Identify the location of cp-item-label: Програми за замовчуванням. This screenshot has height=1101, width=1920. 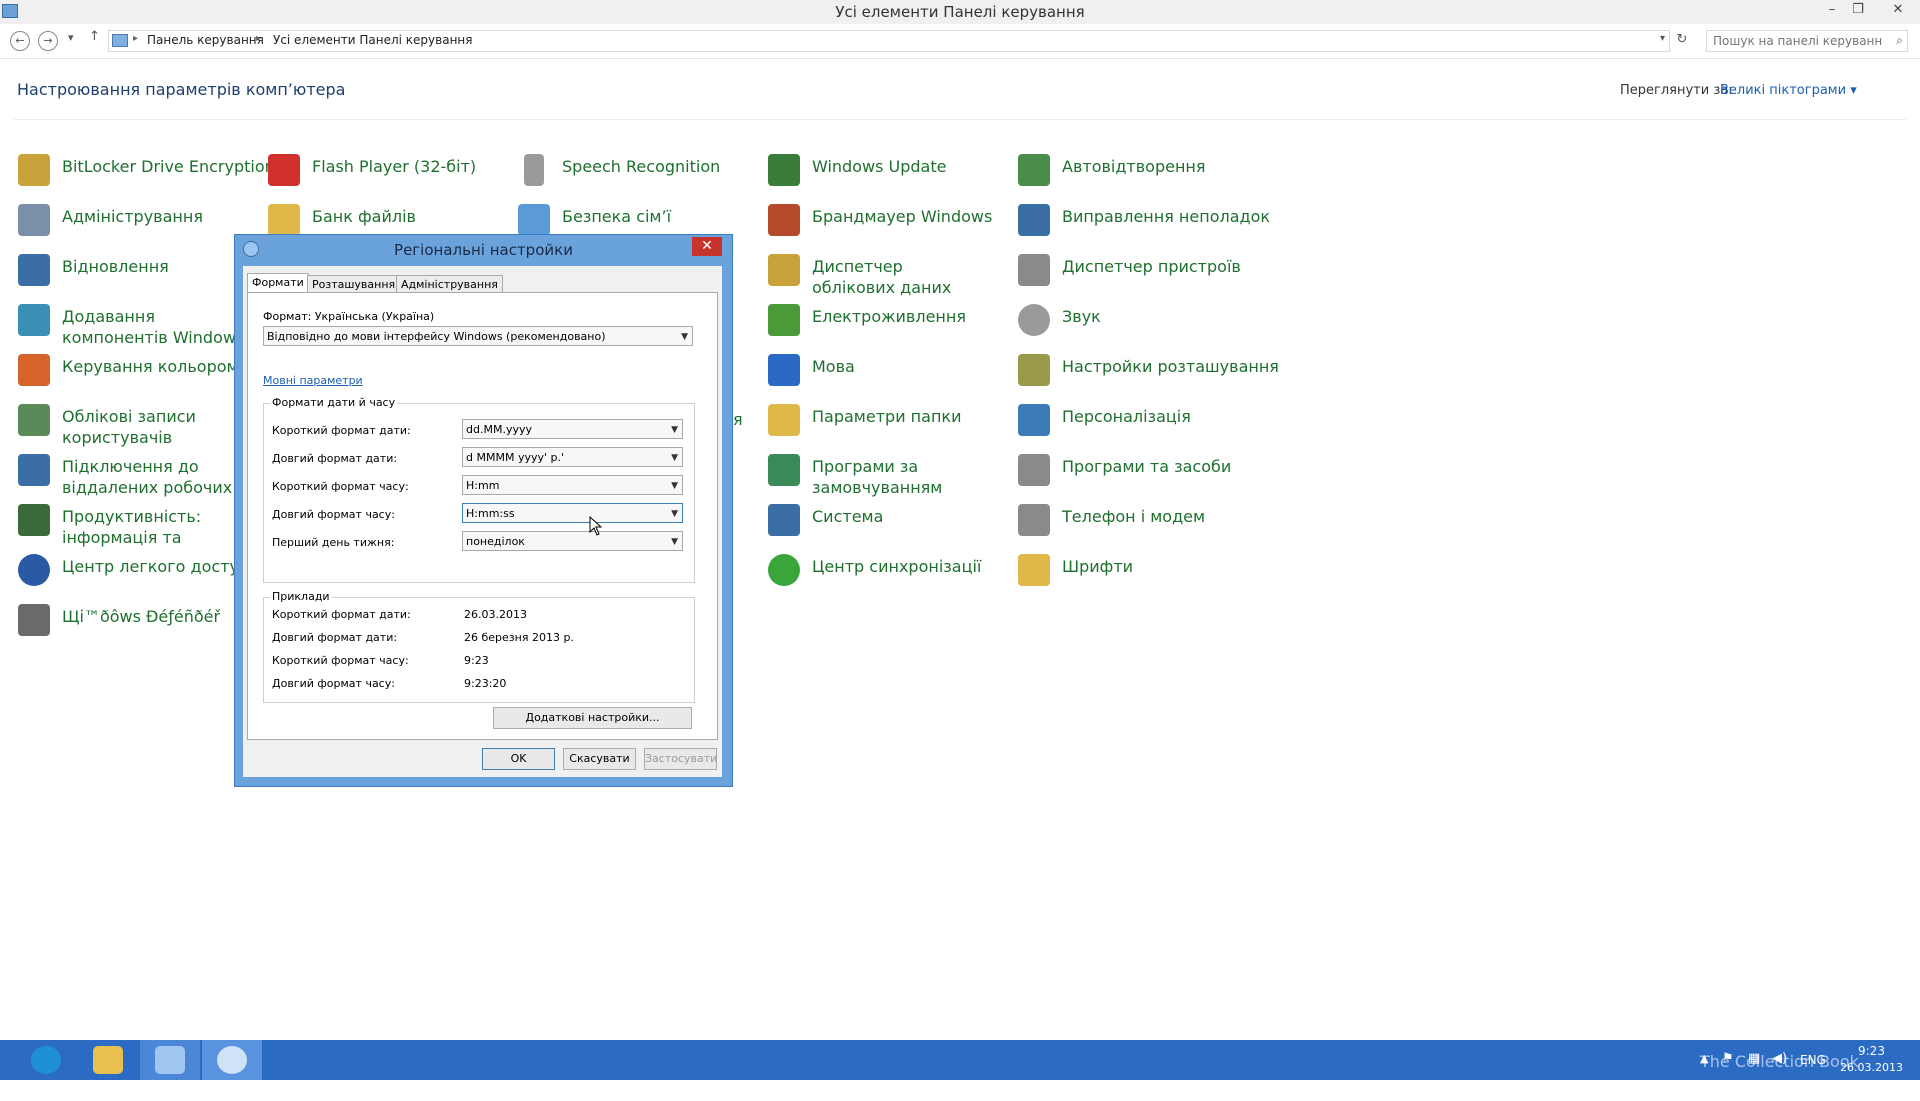
(877, 477).